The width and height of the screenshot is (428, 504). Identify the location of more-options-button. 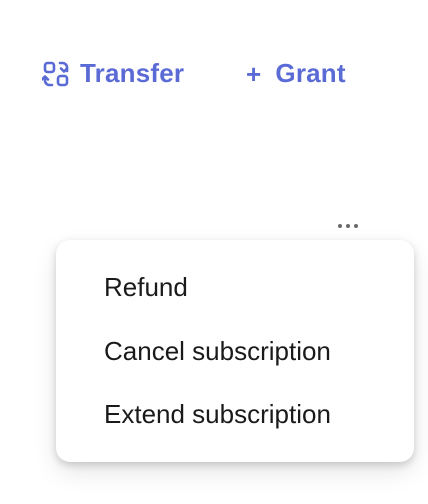
(348, 226).